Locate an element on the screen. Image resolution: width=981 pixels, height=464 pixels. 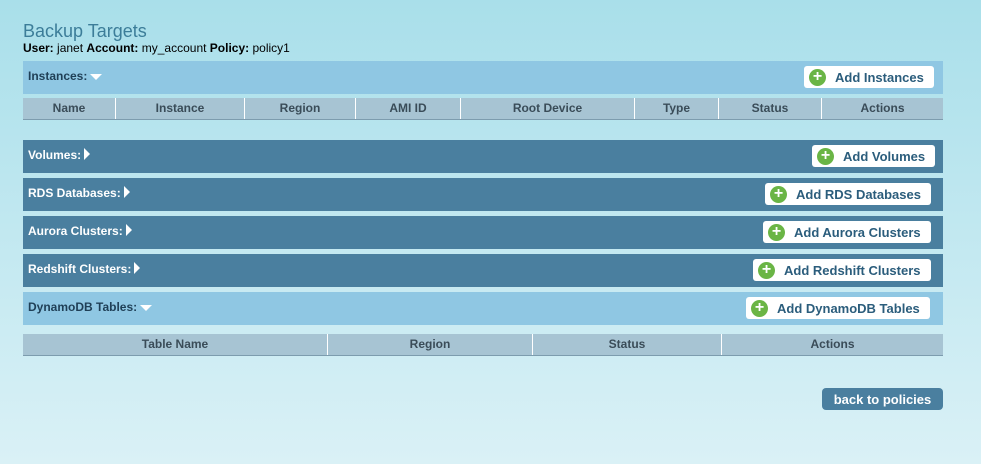
add-redshift-label: Add Redshift Clusters is located at coordinates (852, 270).